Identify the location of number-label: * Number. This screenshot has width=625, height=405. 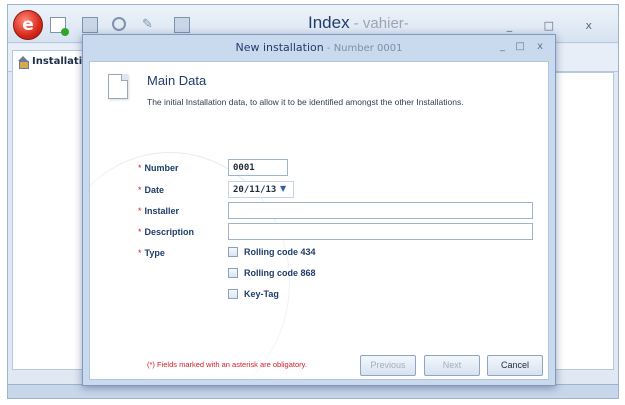
(158, 168).